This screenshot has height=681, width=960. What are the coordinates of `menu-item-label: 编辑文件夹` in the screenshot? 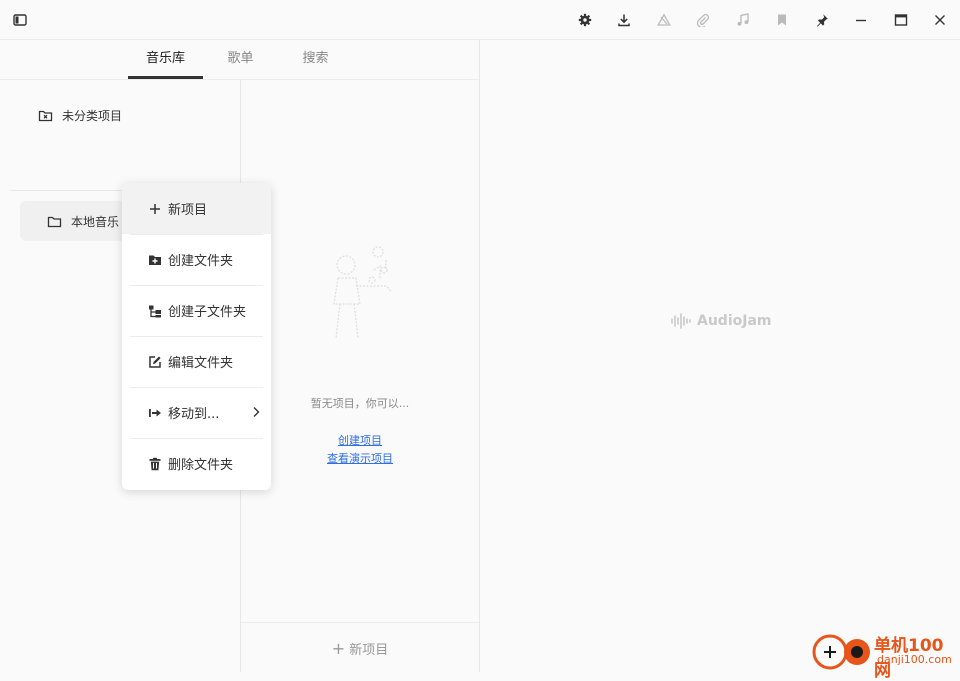 It's located at (201, 363).